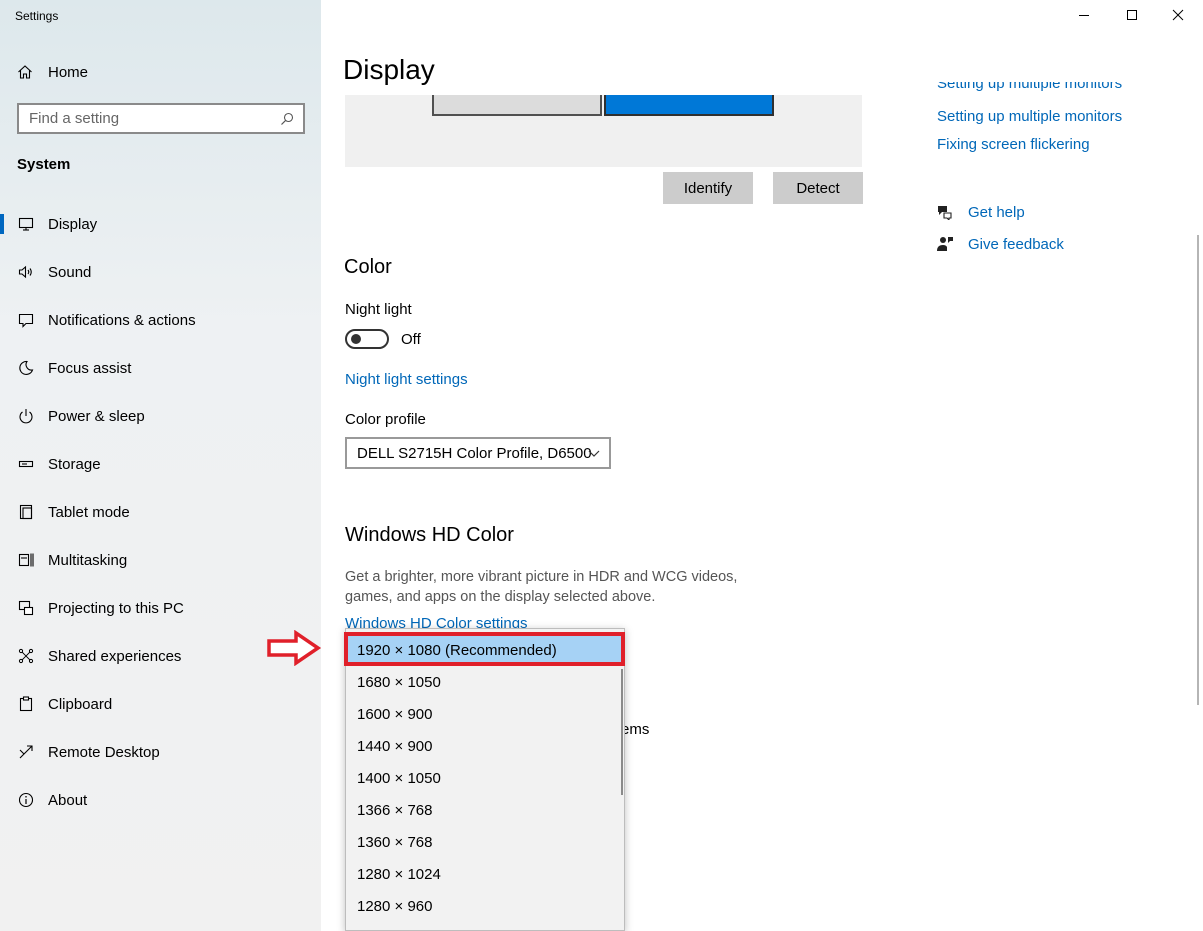  What do you see at coordinates (287, 119) in the screenshot?
I see `search-icon` at bounding box center [287, 119].